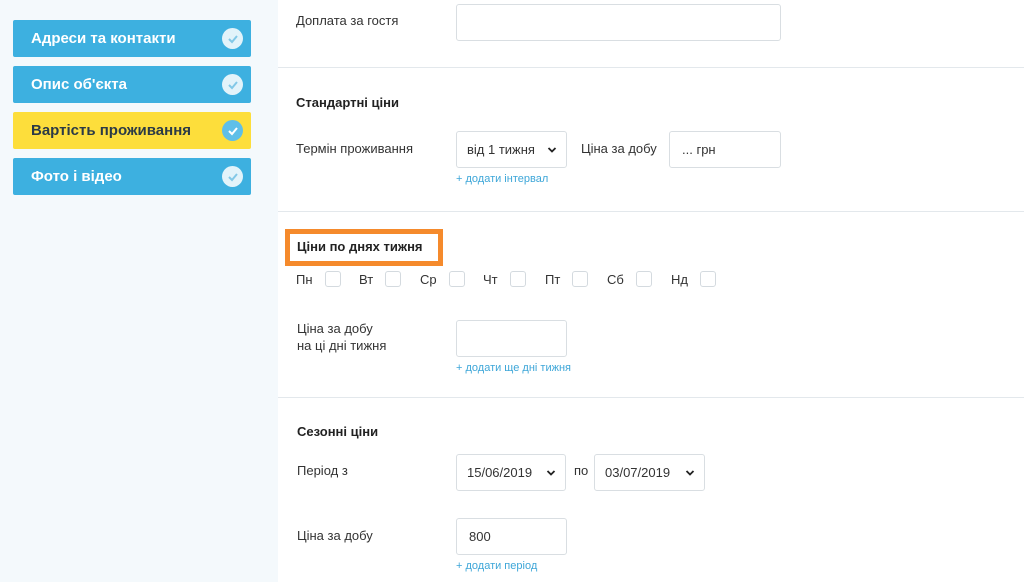 This screenshot has width=1024, height=582. I want to click on add-period-link: + додати період, so click(496, 566).